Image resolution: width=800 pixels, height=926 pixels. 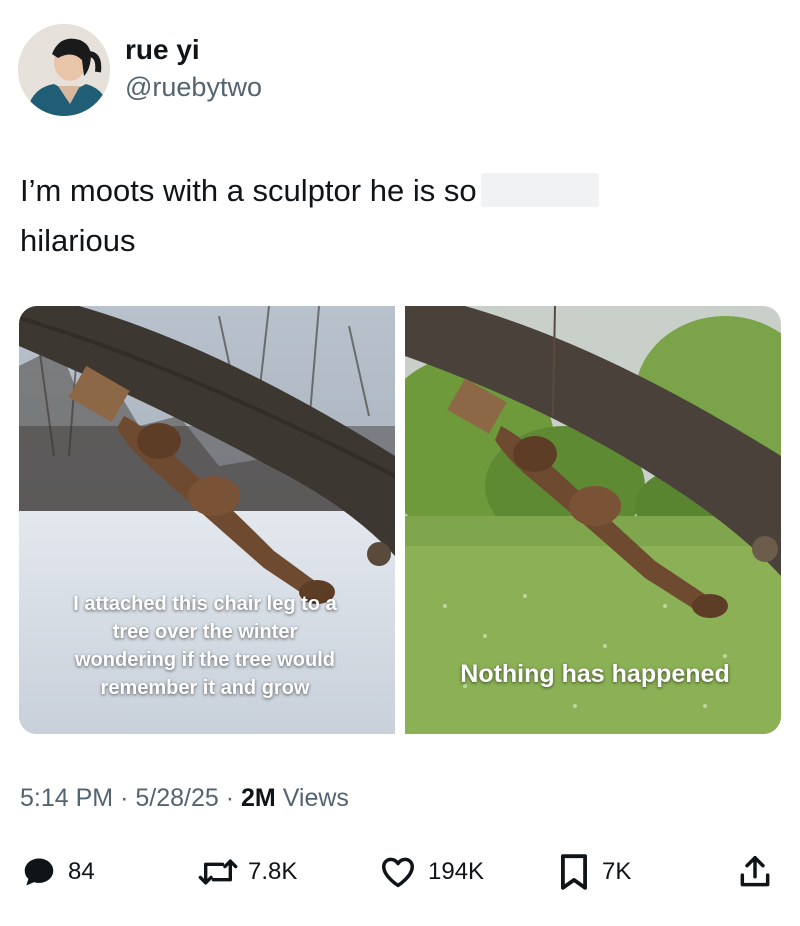 I want to click on like-count: 194K, so click(x=456, y=871).